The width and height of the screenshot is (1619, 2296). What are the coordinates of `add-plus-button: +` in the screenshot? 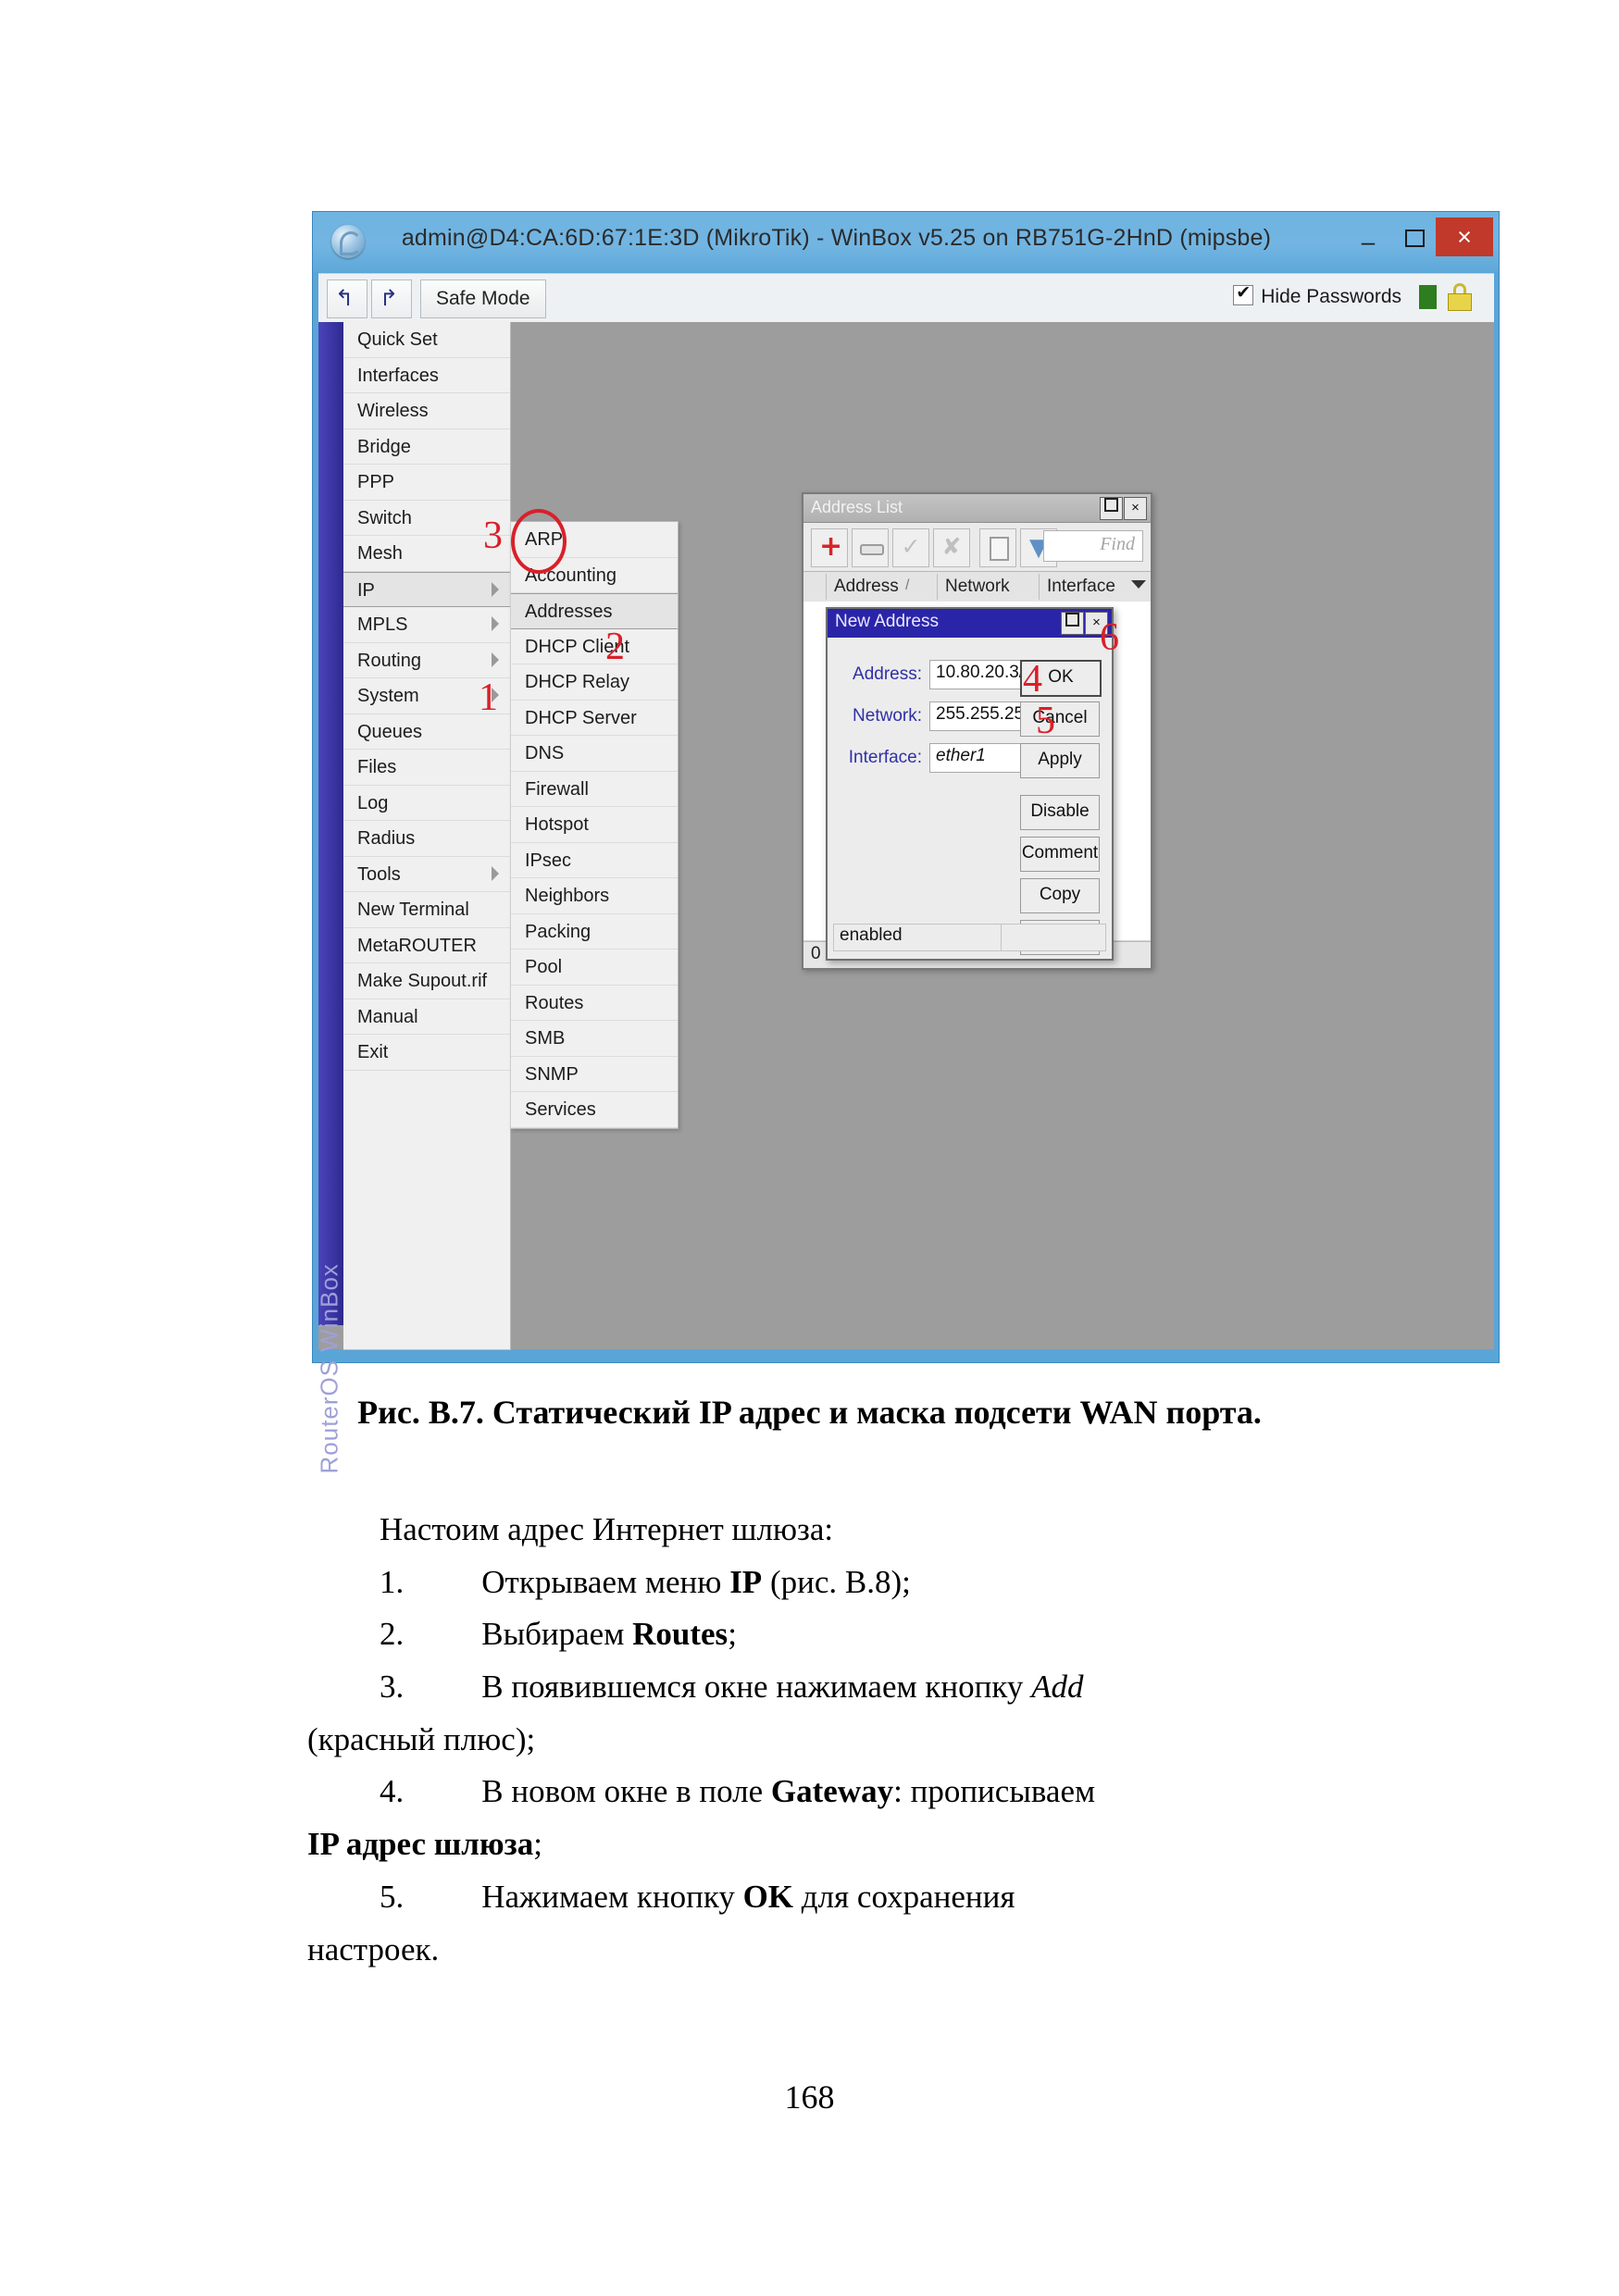 It's located at (830, 548).